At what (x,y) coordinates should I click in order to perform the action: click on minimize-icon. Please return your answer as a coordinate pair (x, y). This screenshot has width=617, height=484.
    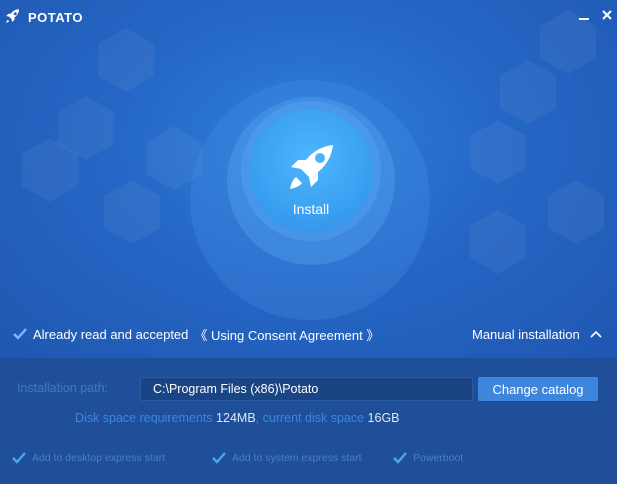
    Looking at the image, I should click on (584, 19).